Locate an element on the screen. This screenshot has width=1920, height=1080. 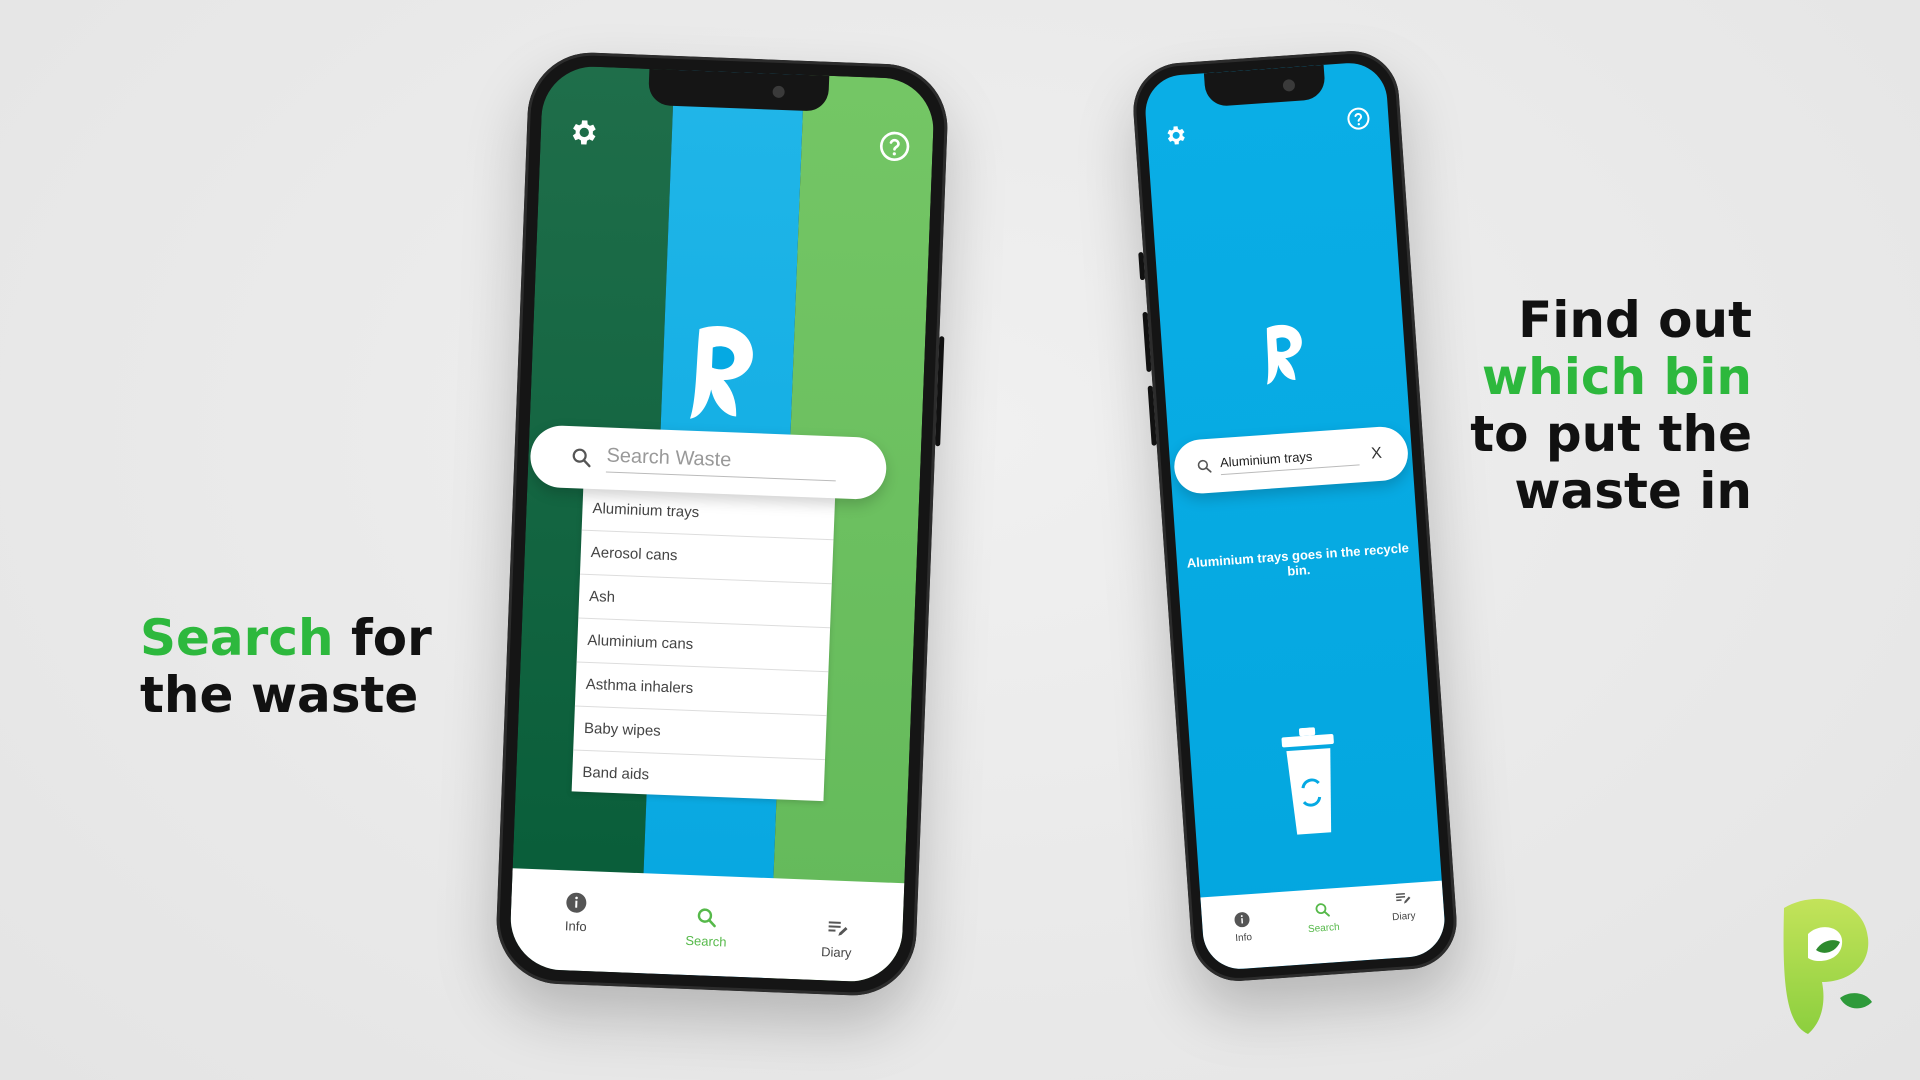
search-input: Aluminium trays is located at coordinates (1289, 460).